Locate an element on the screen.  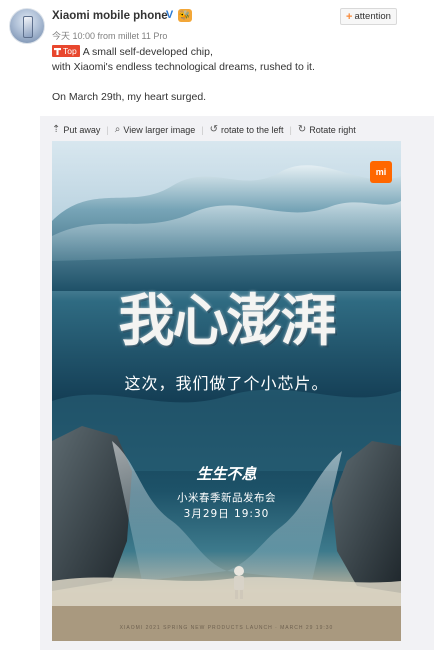
magnifier-icon: ⌕ is located at coordinates (117, 129).